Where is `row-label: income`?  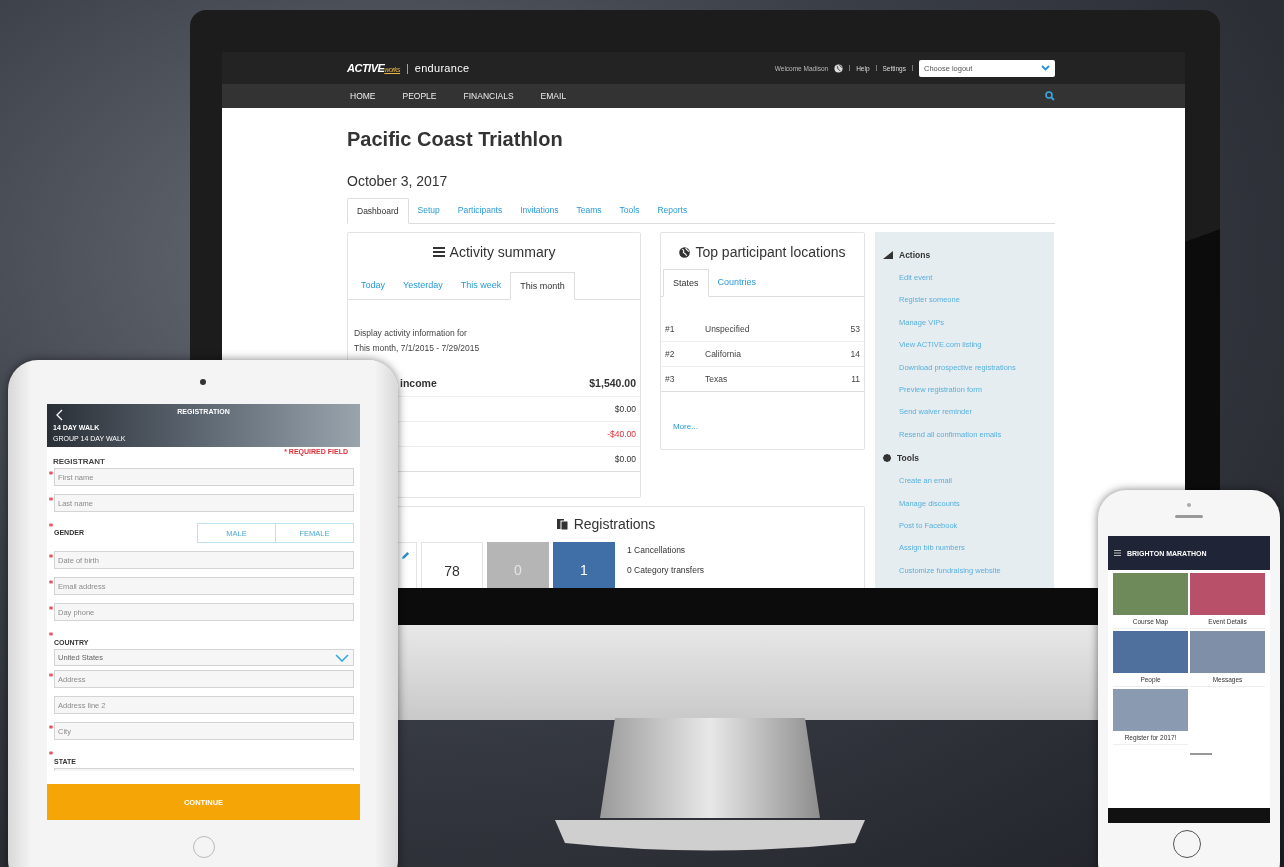
row-label: income is located at coordinates (418, 383).